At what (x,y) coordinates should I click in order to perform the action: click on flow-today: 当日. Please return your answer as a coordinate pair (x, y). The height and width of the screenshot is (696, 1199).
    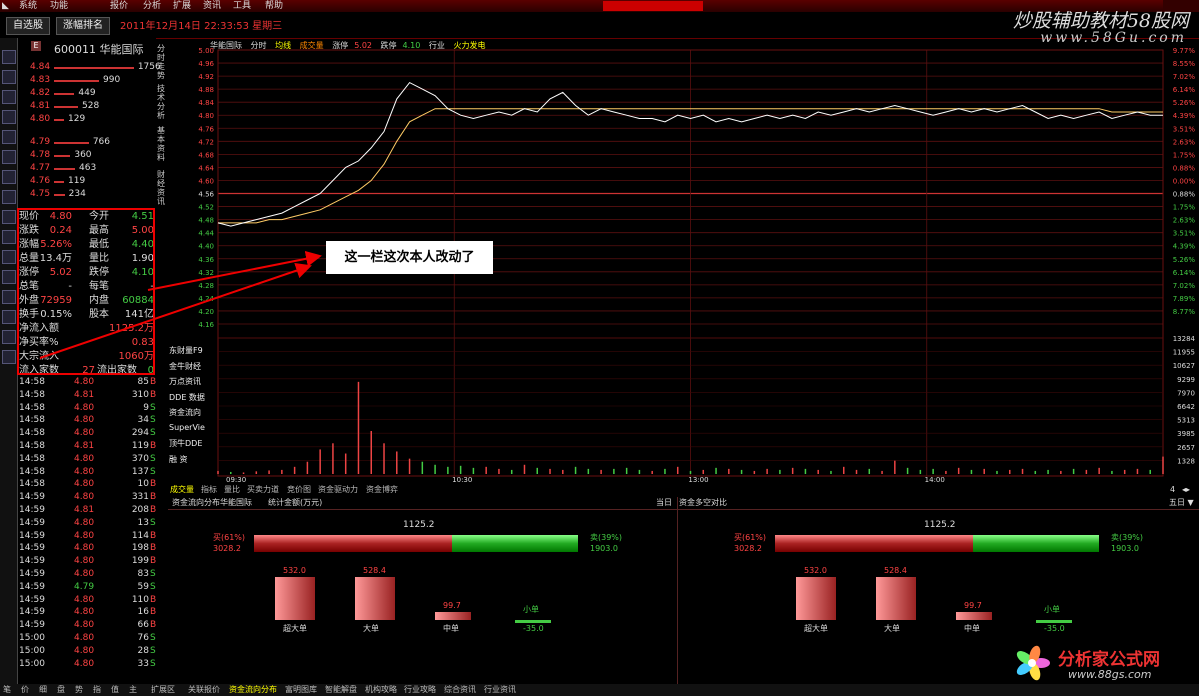
    Looking at the image, I should click on (664, 503).